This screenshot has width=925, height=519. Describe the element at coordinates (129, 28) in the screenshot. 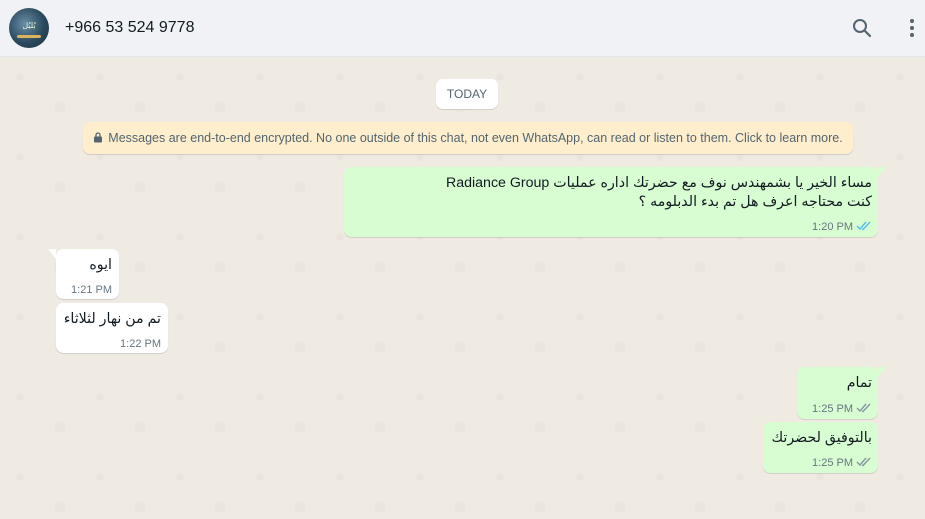

I see `contact-name: +966 53 524 9778` at that location.